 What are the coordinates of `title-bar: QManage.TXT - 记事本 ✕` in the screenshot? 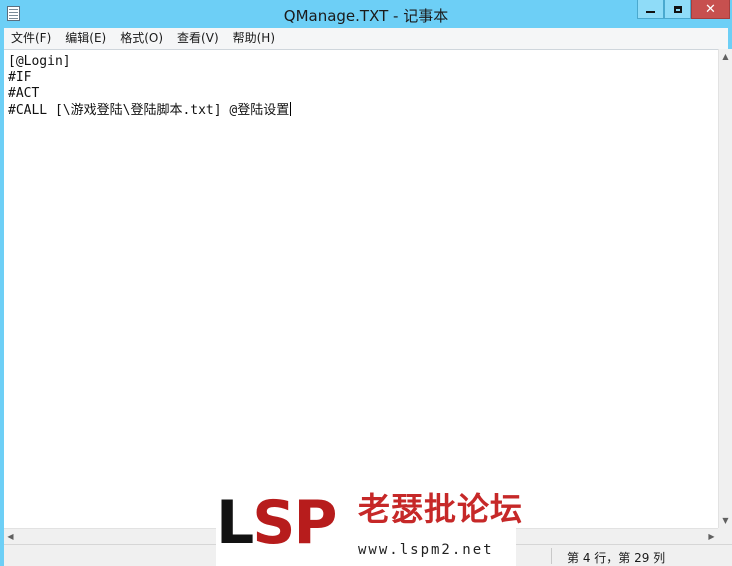 It's located at (366, 14).